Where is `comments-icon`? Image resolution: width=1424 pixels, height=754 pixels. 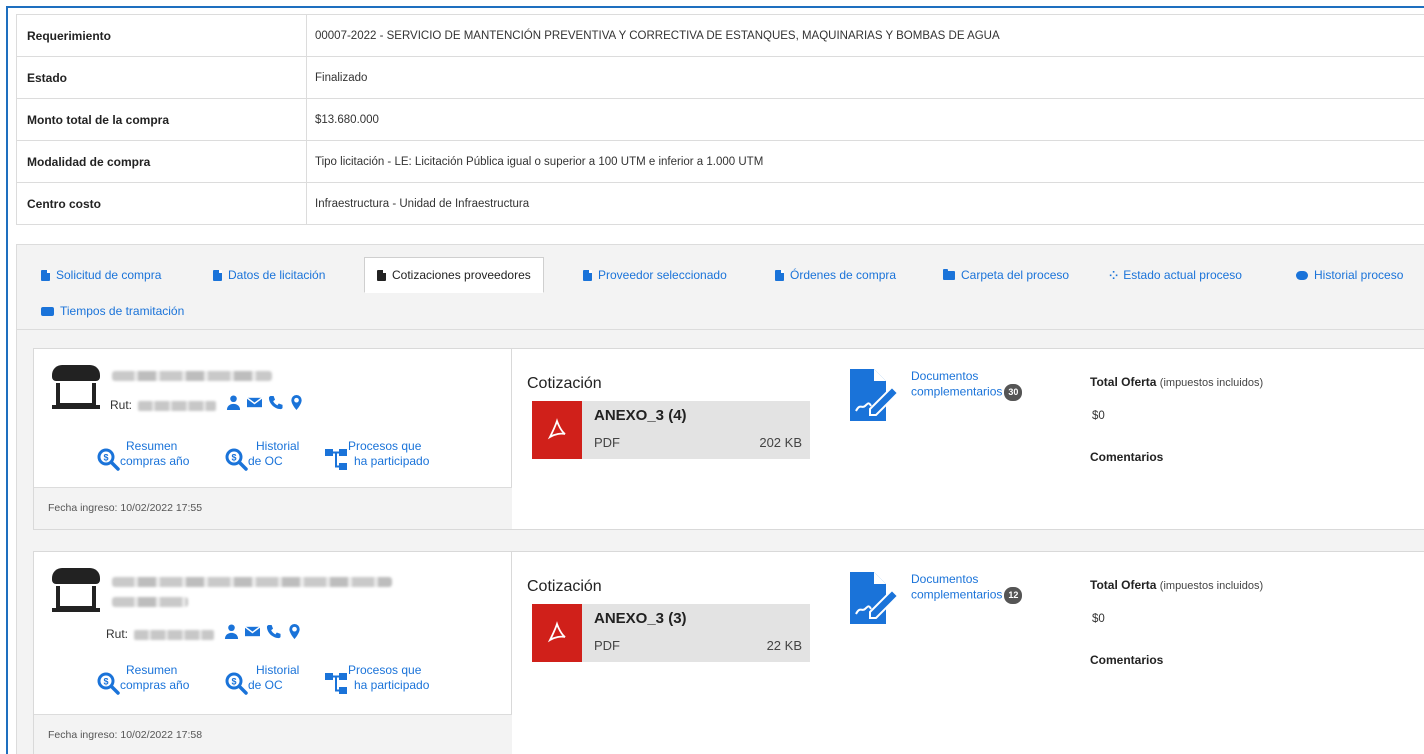
comments-icon is located at coordinates (1302, 275).